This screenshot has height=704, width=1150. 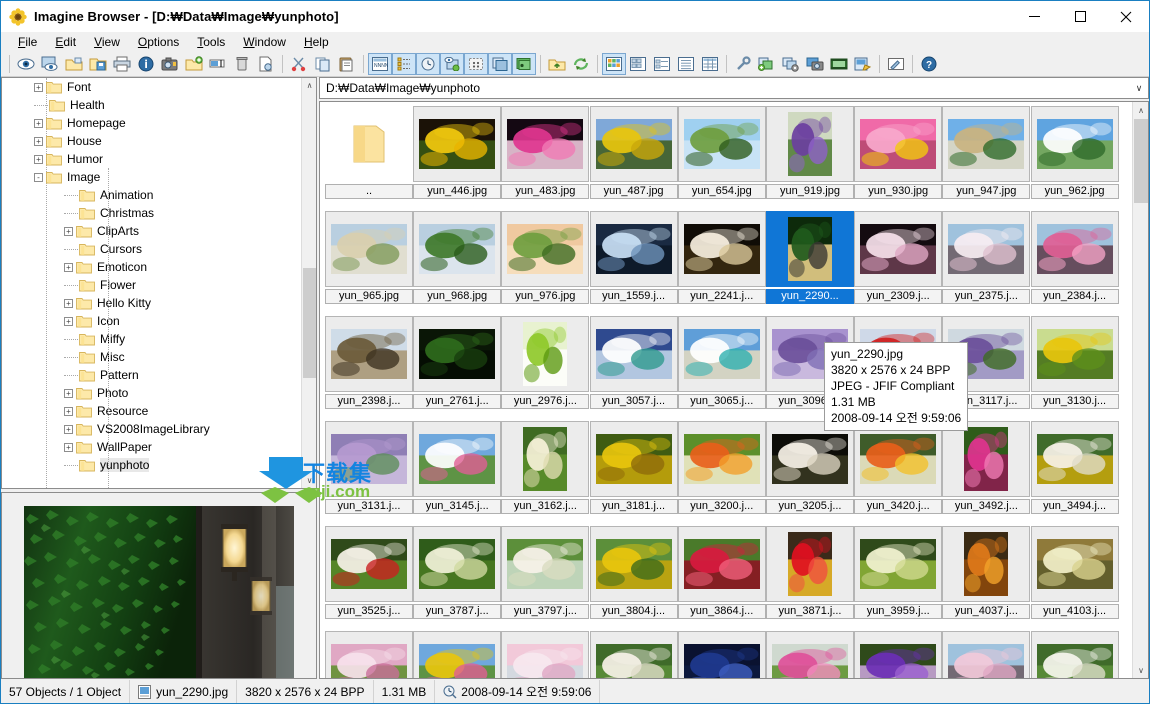 I want to click on tree-node-humor: + Humor, so click(x=159, y=159).